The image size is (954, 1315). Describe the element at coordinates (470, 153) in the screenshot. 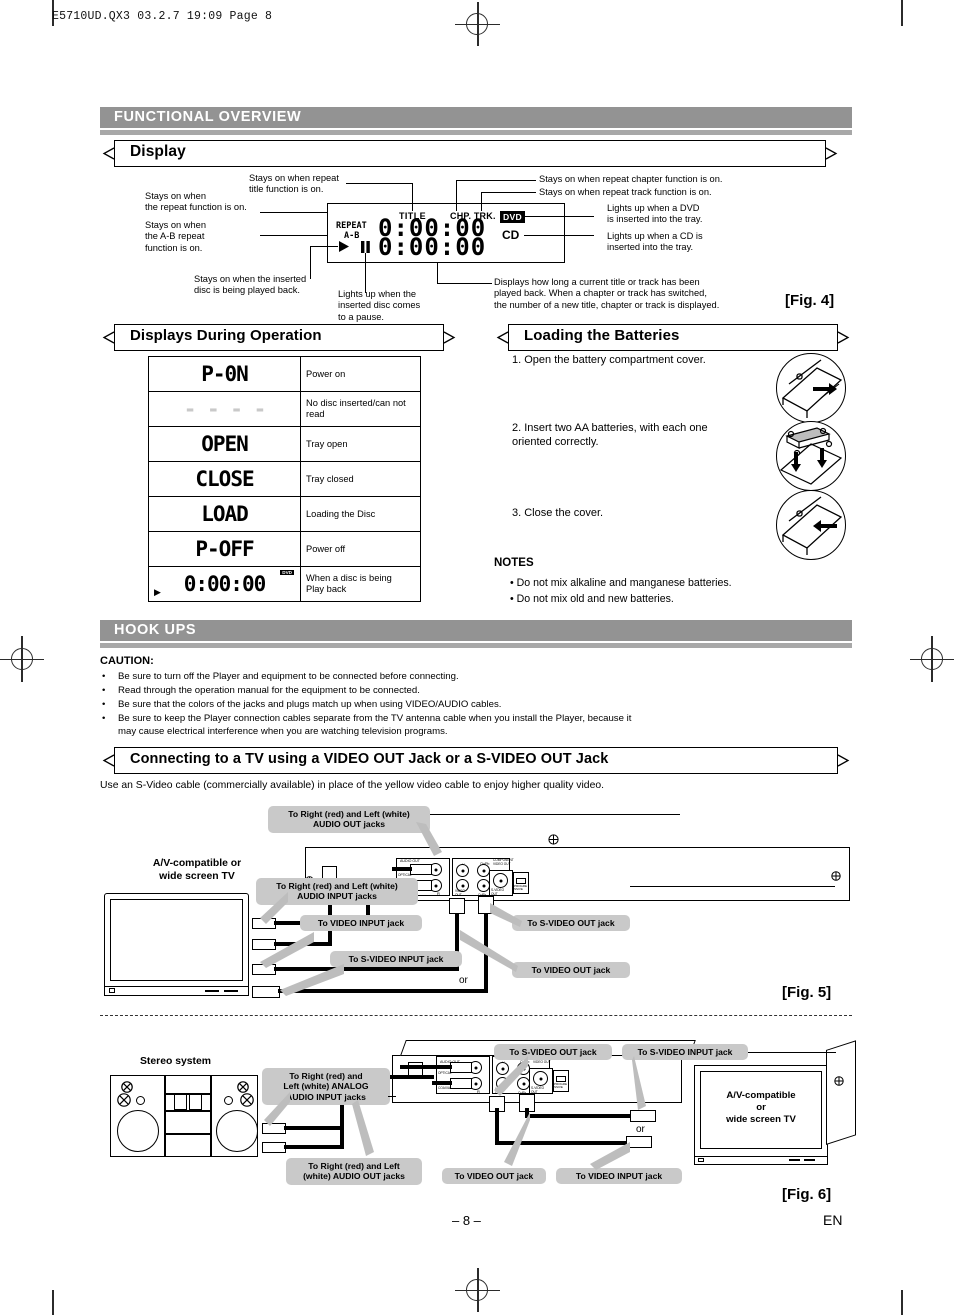

I see `display-banner: Display` at that location.